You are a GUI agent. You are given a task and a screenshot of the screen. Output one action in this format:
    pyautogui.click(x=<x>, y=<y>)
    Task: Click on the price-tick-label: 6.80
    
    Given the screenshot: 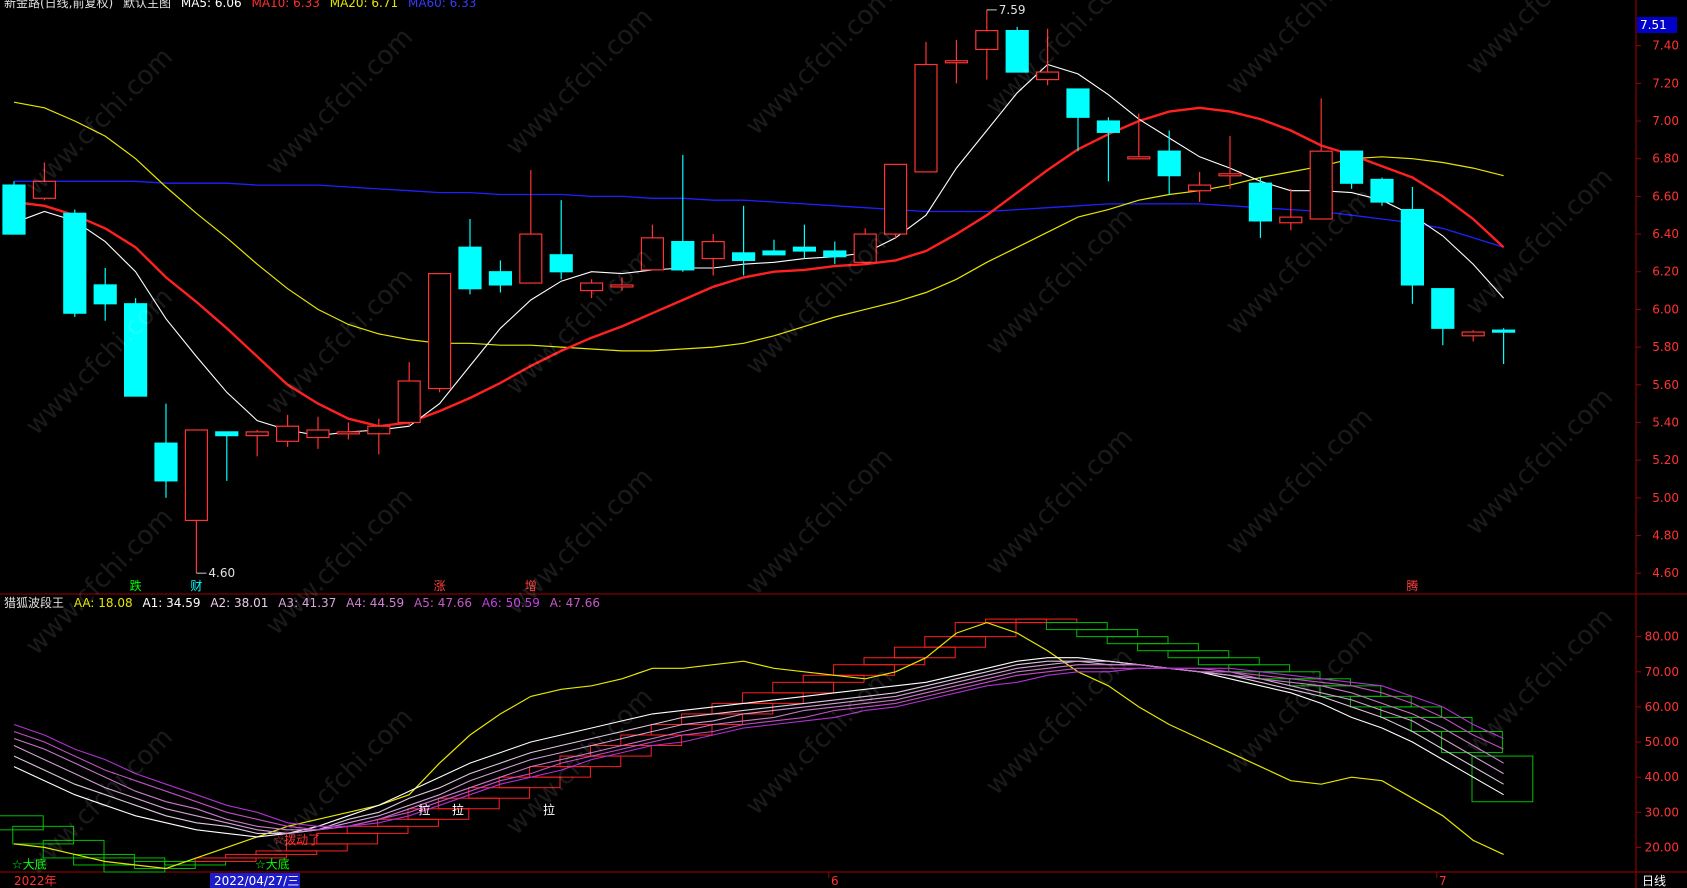 What is the action you would take?
    pyautogui.click(x=1665, y=159)
    